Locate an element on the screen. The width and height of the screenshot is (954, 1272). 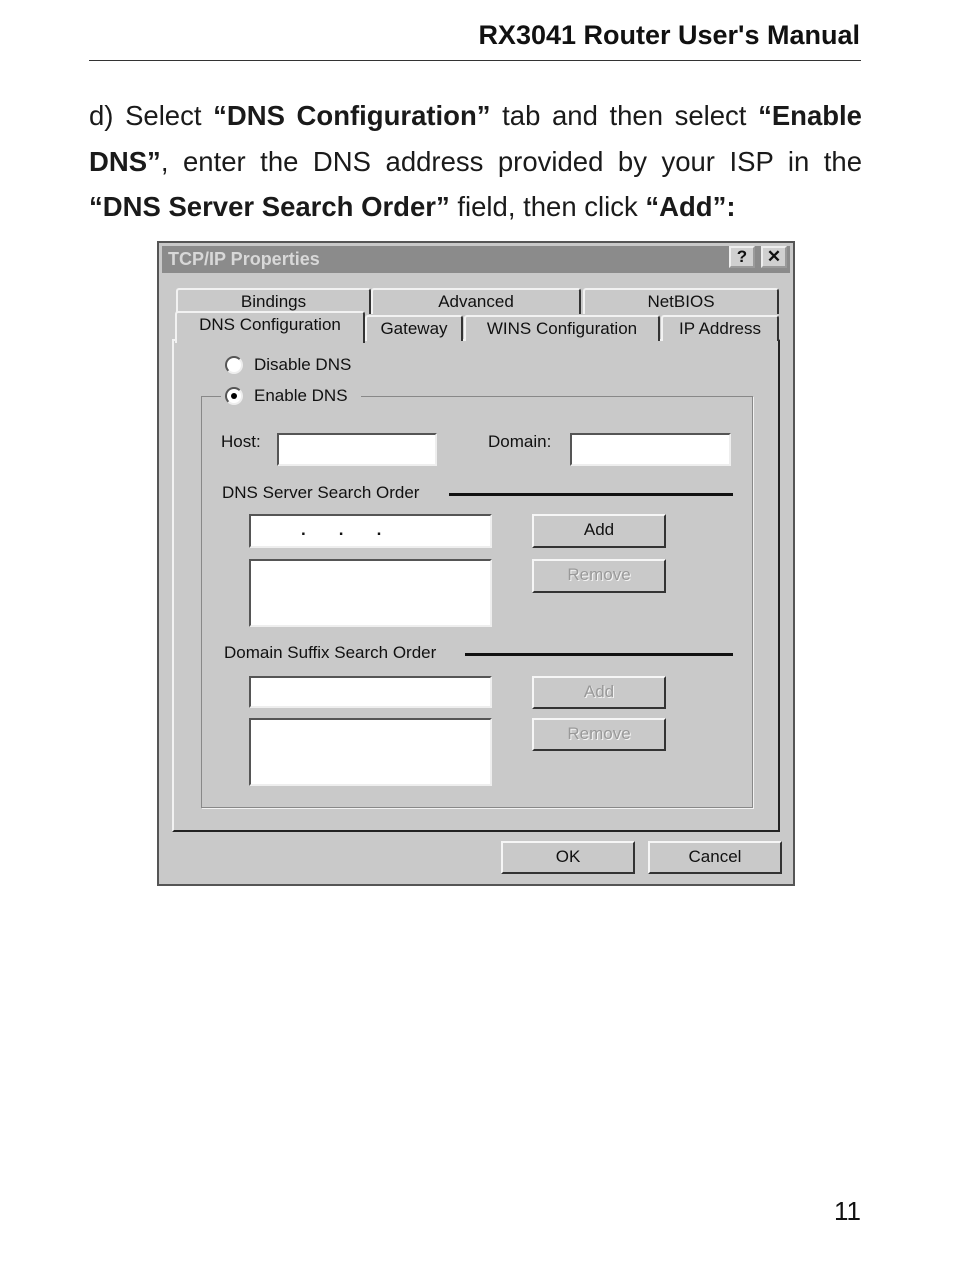
suffix-input is located at coordinates (370, 692).